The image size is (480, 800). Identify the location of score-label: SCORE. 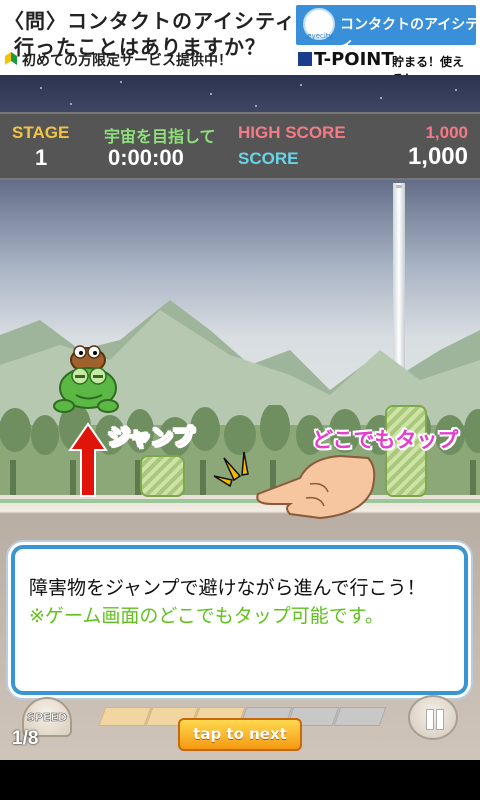
(268, 158).